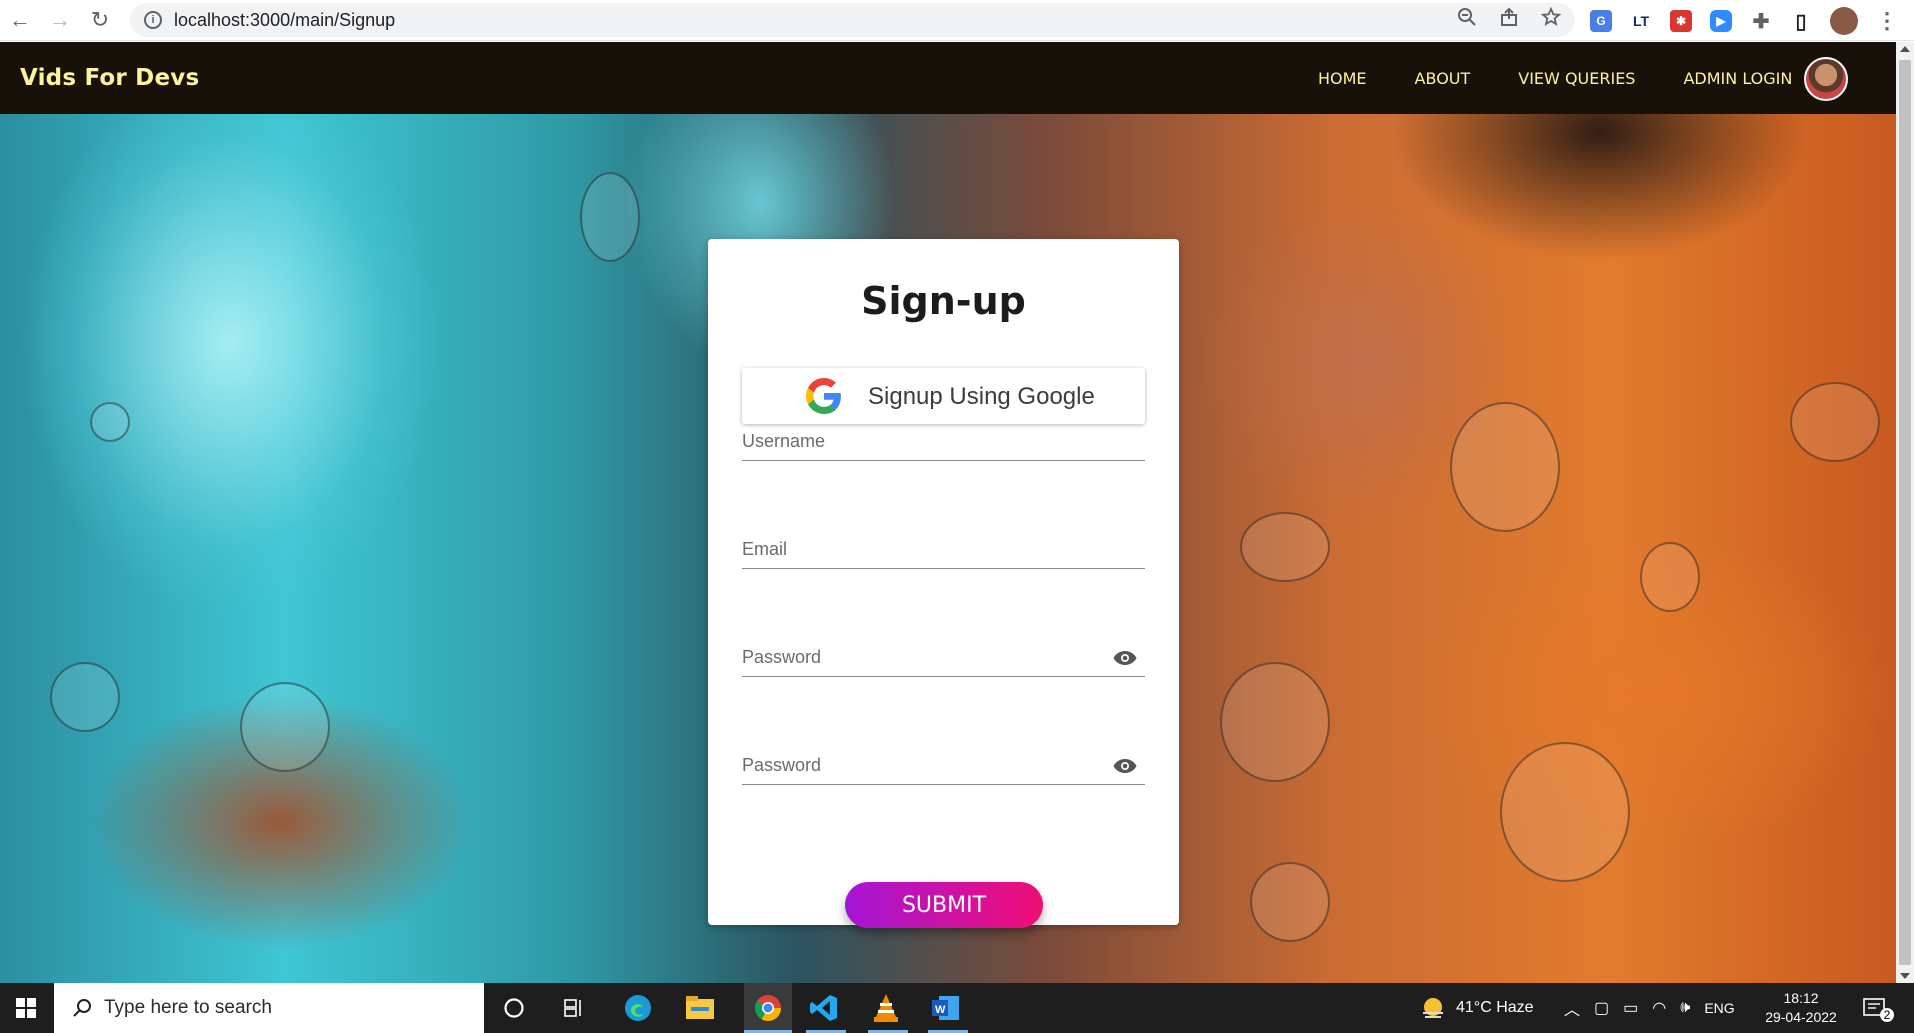  What do you see at coordinates (188, 1007) in the screenshot?
I see `search-placeholder: Type here to search` at bounding box center [188, 1007].